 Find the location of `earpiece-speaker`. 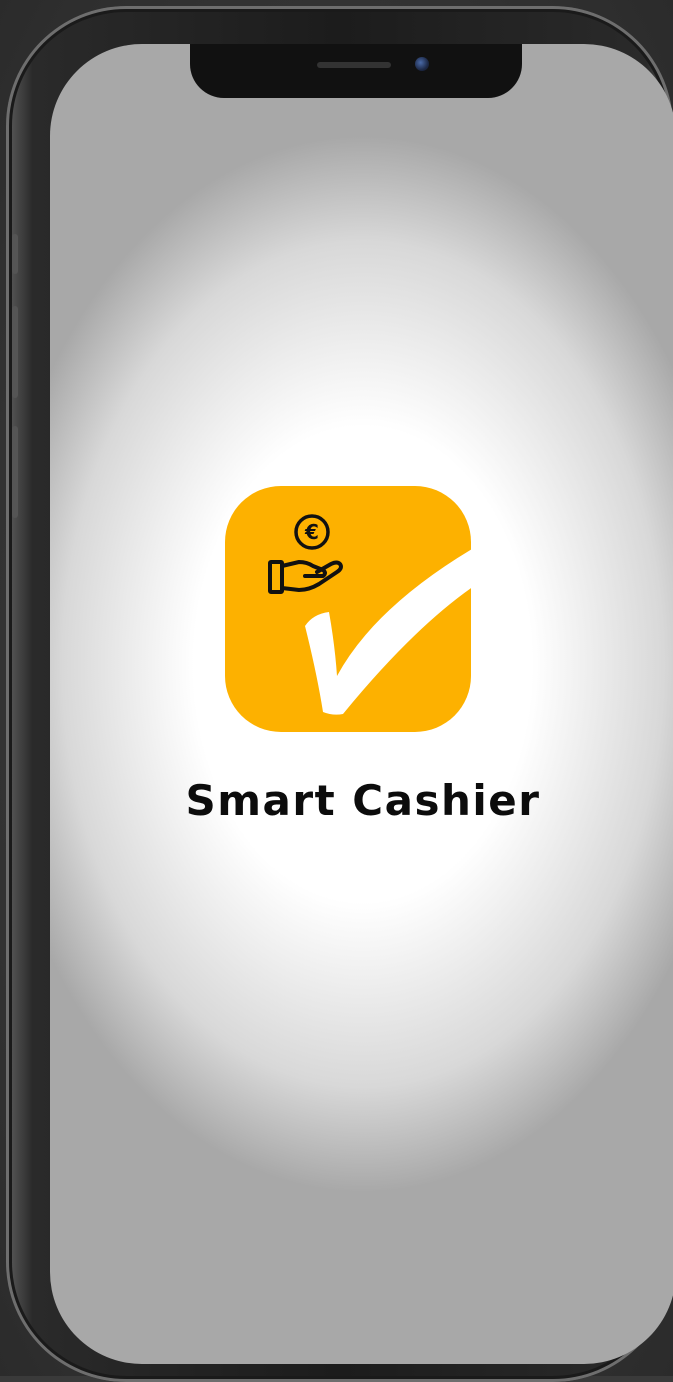

earpiece-speaker is located at coordinates (354, 65).